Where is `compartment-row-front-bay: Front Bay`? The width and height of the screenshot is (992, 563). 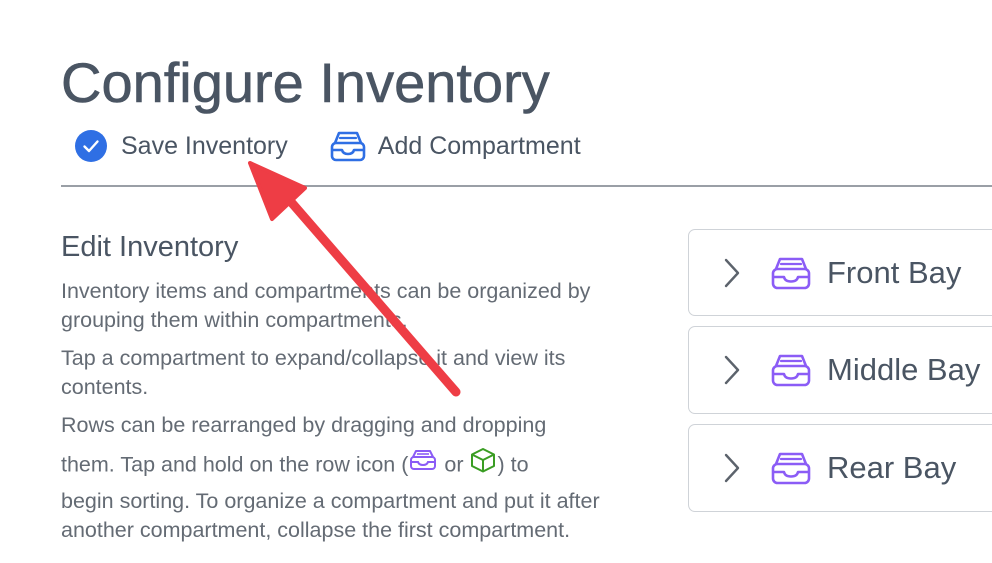 compartment-row-front-bay: Front Bay is located at coordinates (840, 272).